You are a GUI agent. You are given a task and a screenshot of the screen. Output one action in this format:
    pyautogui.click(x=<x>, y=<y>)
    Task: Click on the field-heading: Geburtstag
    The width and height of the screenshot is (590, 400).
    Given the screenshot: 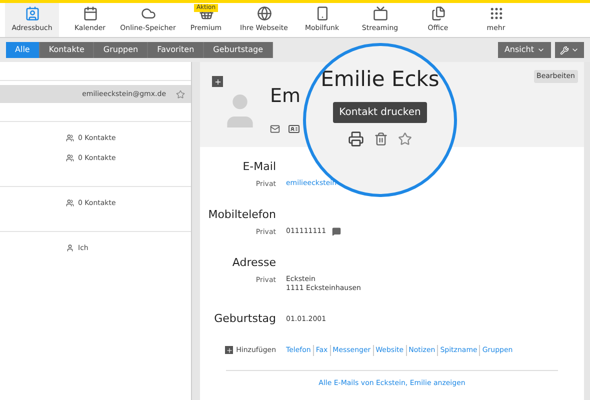 What is the action you would take?
    pyautogui.click(x=244, y=318)
    